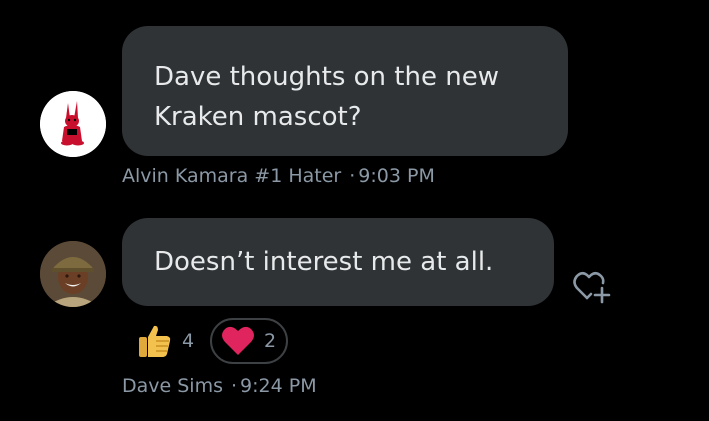 The image size is (709, 421). What do you see at coordinates (188, 341) in the screenshot?
I see `reaction-count: 4` at bounding box center [188, 341].